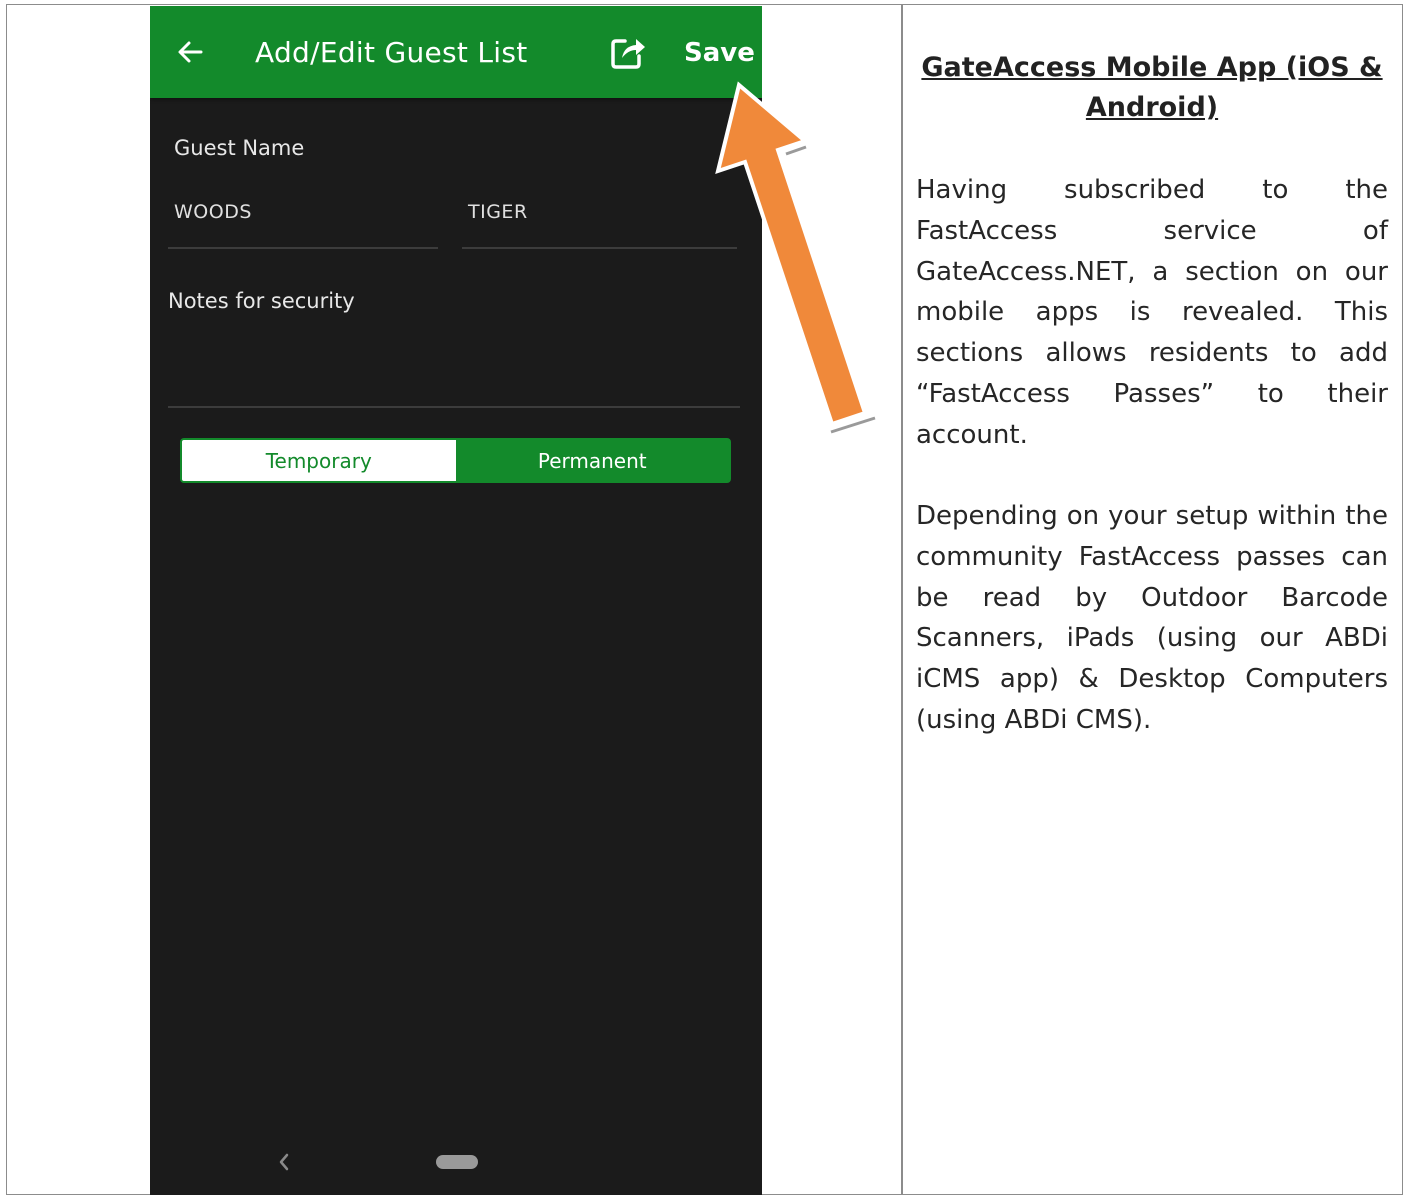  I want to click on first-name-underline, so click(599, 248).